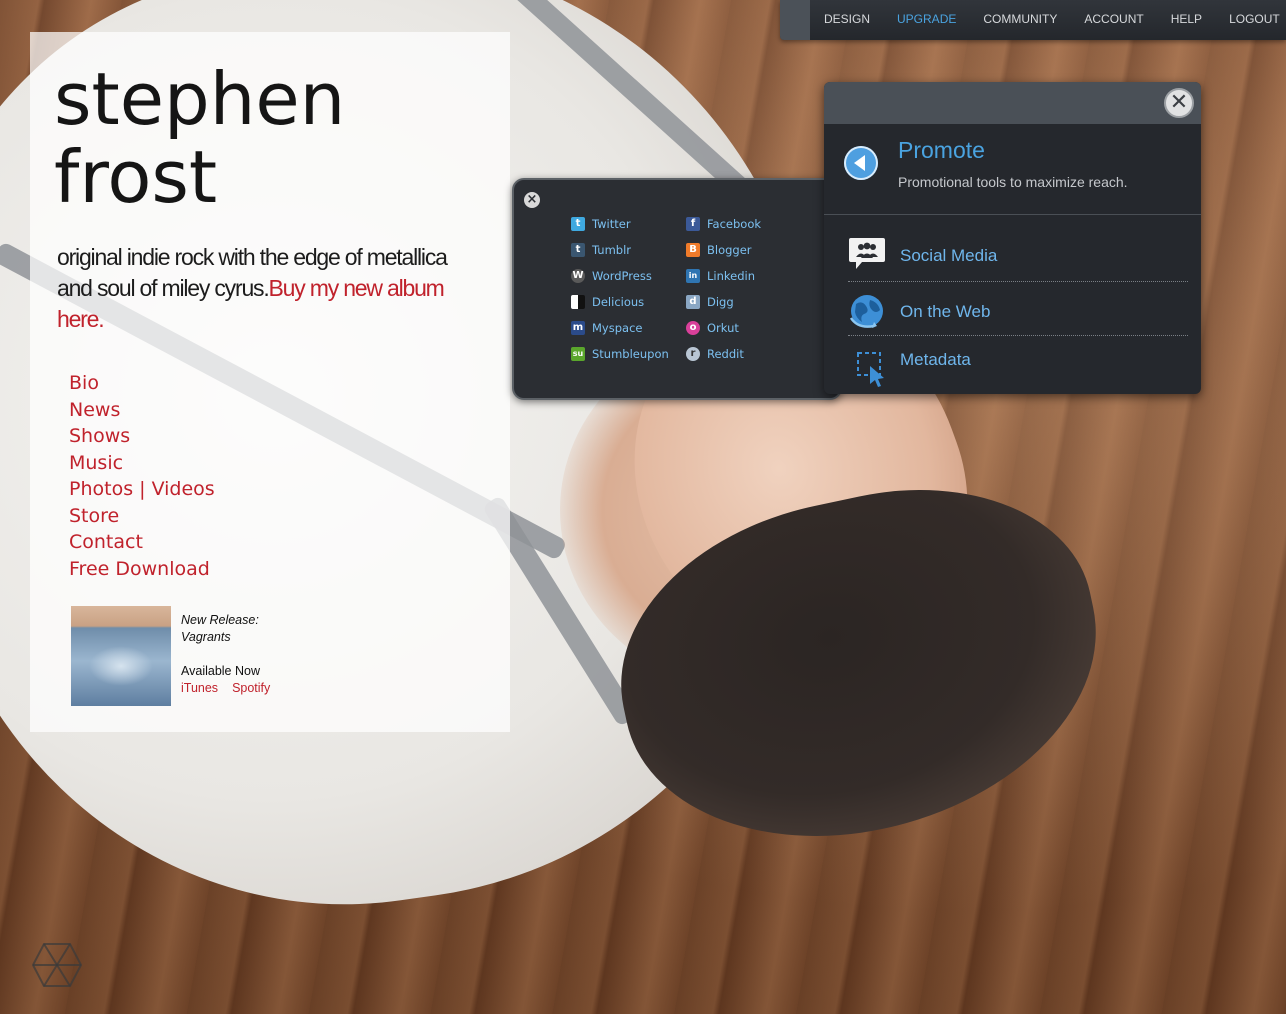 The image size is (1286, 1014). What do you see at coordinates (617, 328) in the screenshot?
I see `share-label: Myspace` at bounding box center [617, 328].